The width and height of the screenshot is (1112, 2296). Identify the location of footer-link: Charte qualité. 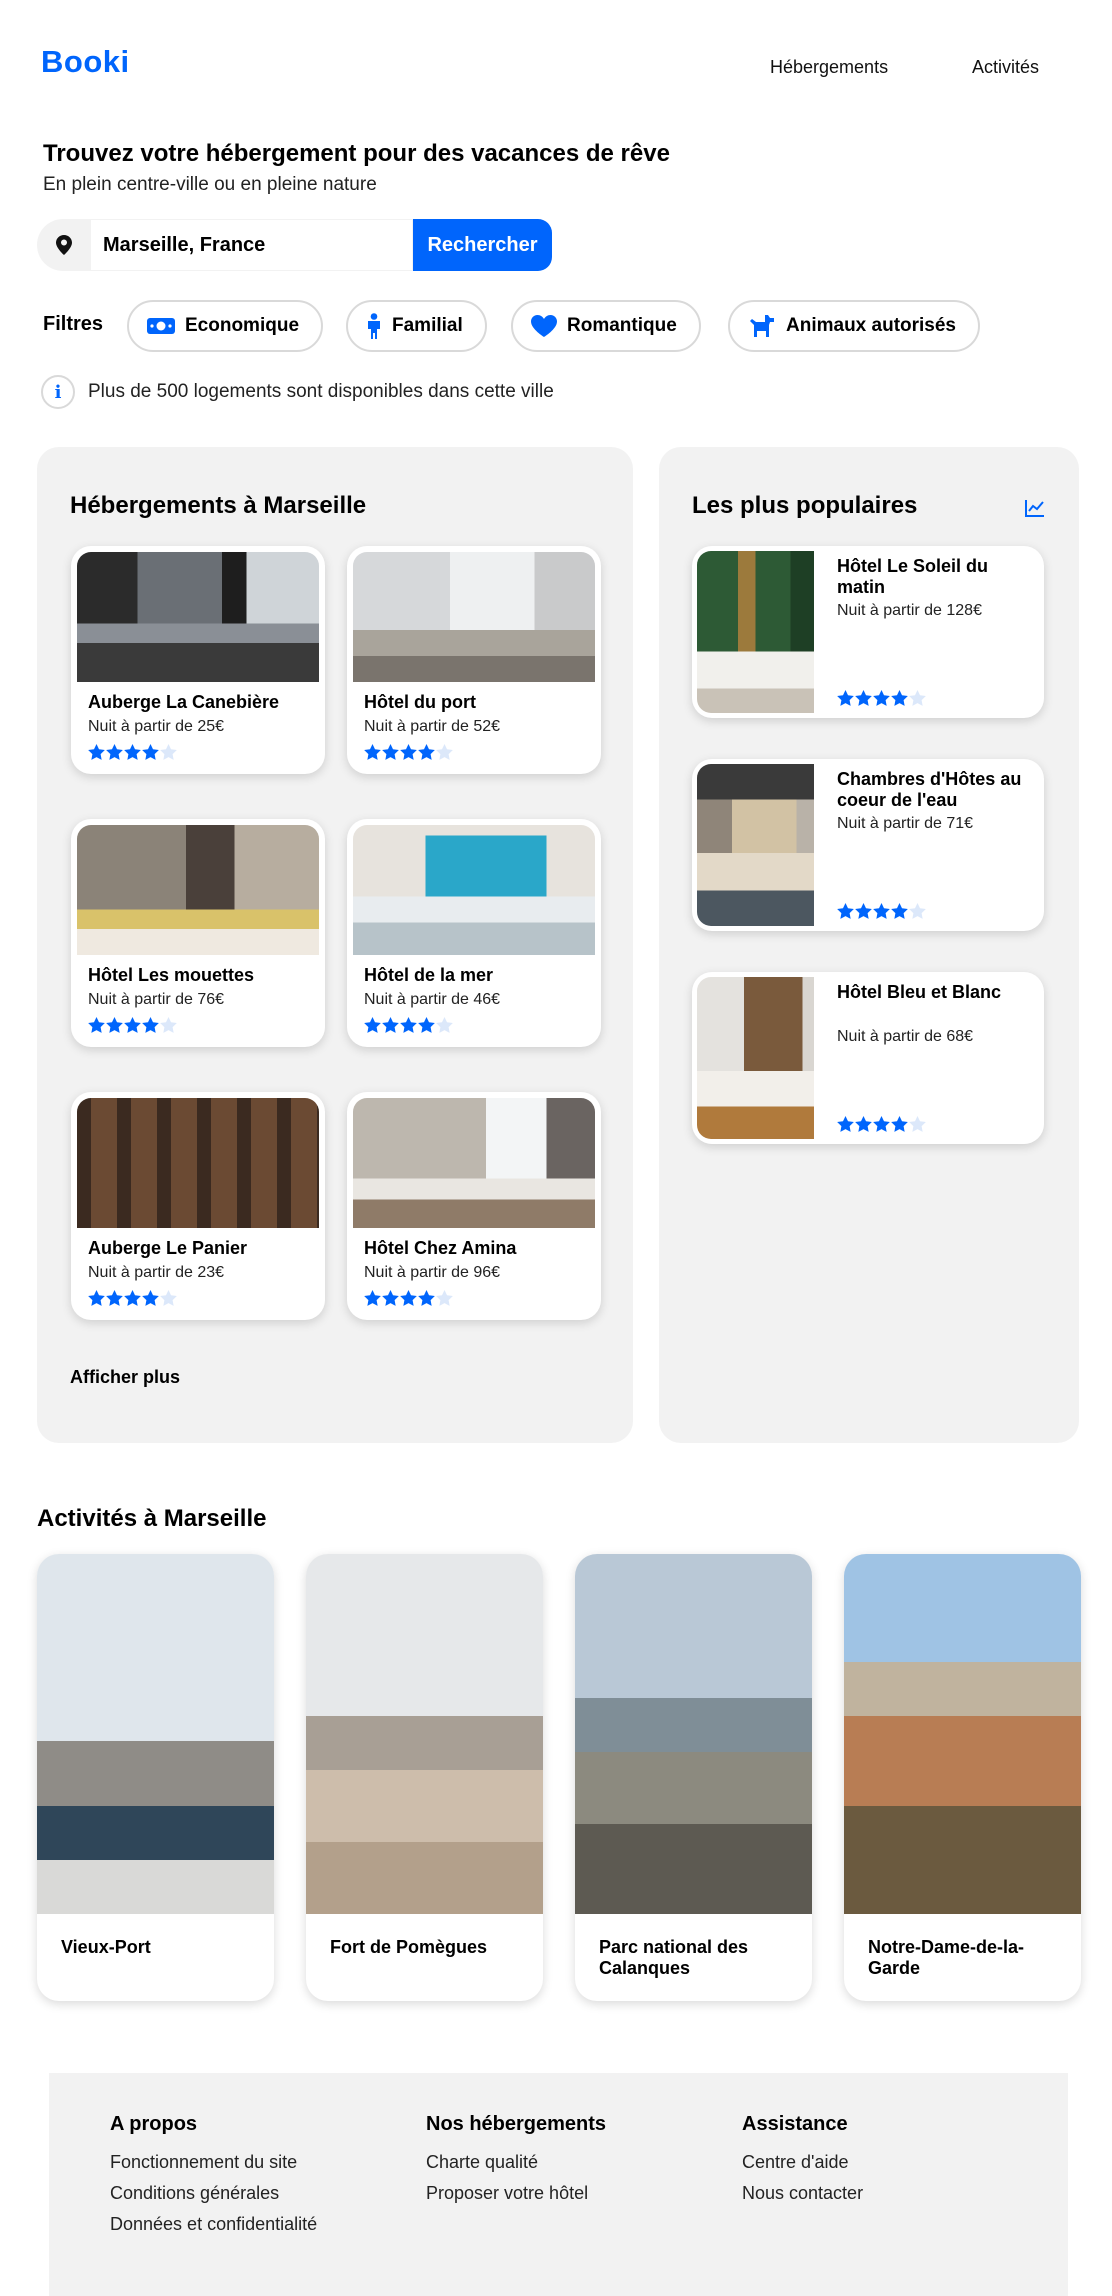
(516, 2162).